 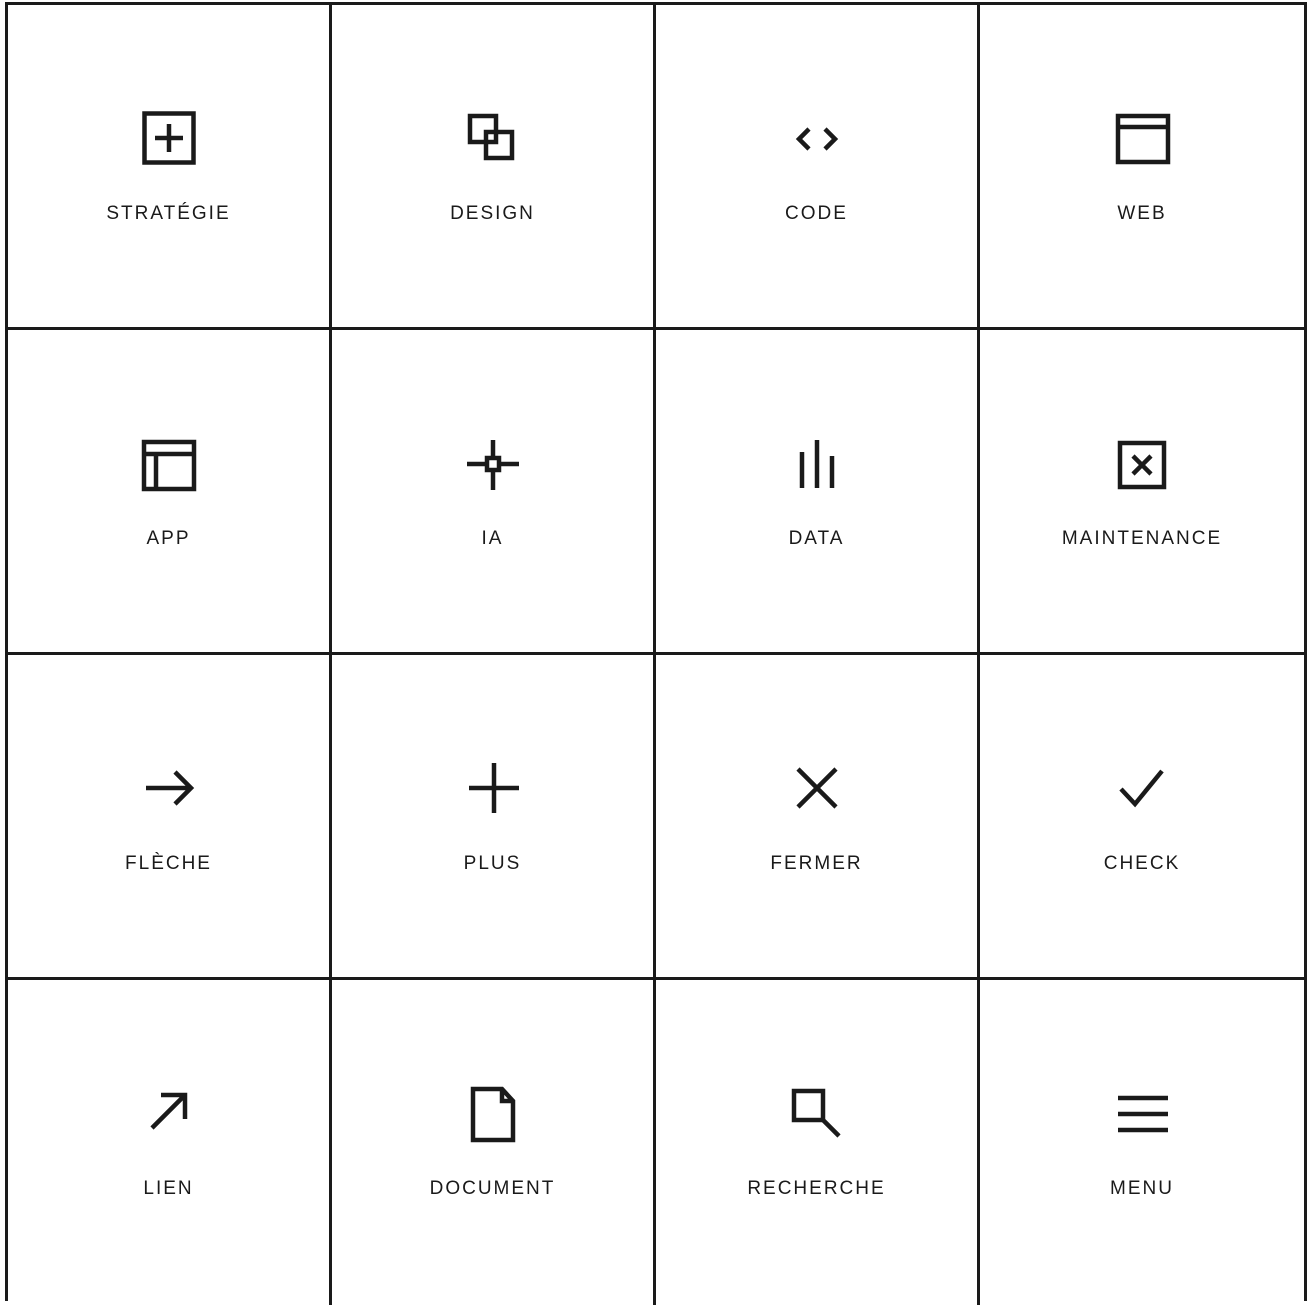 I want to click on design-icon, so click(x=493, y=139).